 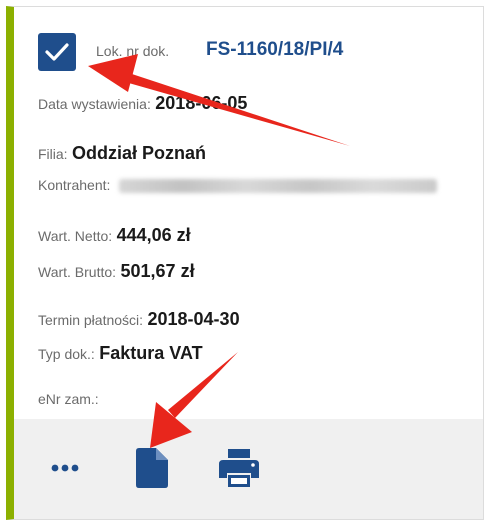 What do you see at coordinates (74, 185) in the screenshot?
I see `contractor-label: Kontrahent:` at bounding box center [74, 185].